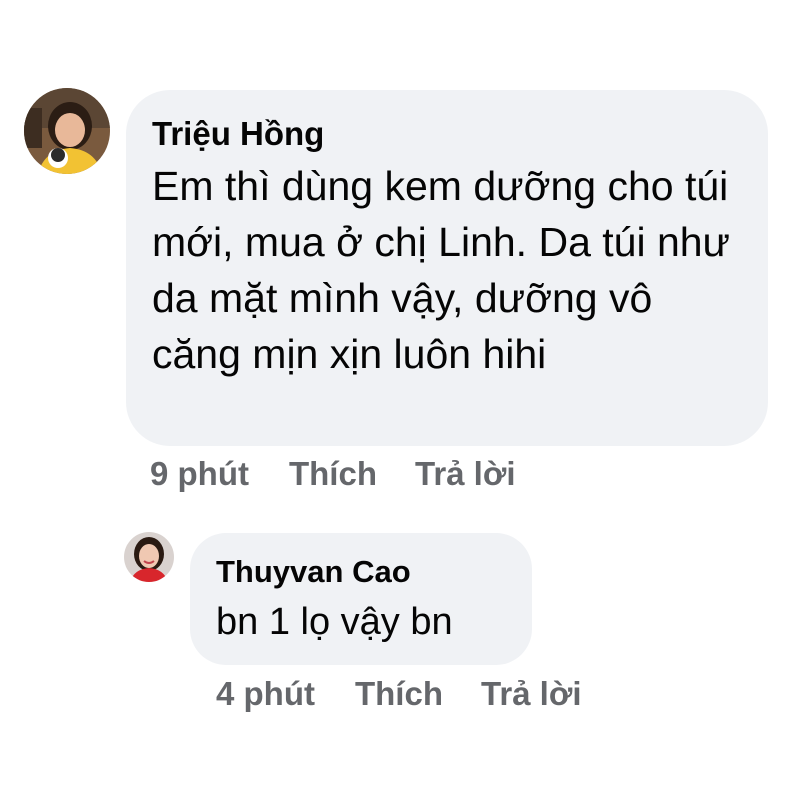 This screenshot has height=800, width=800. I want to click on comment-actions: 9 phút Thích Trả lời, so click(332, 474).